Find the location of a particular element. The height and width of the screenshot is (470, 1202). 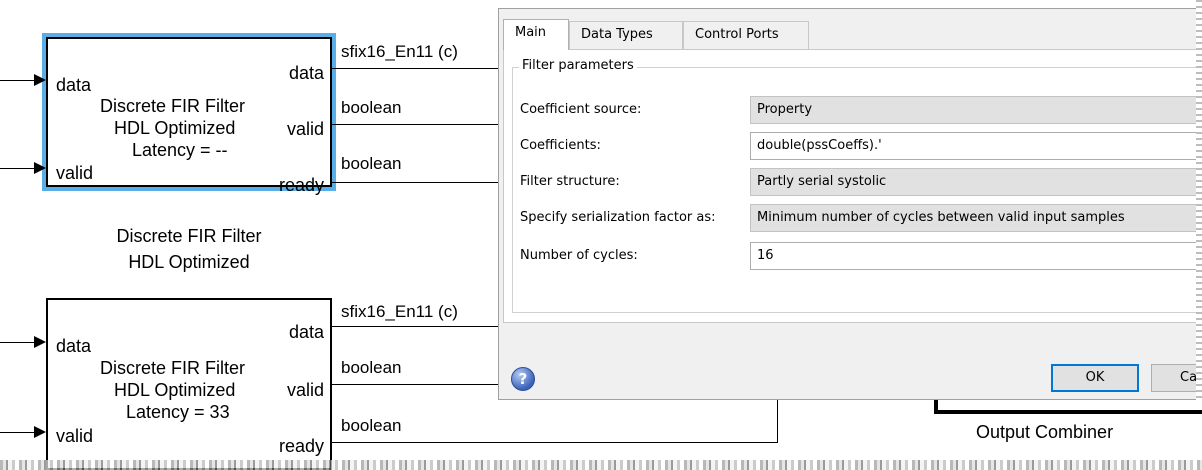

tab-control-ports: Control Ports is located at coordinates (746, 35).